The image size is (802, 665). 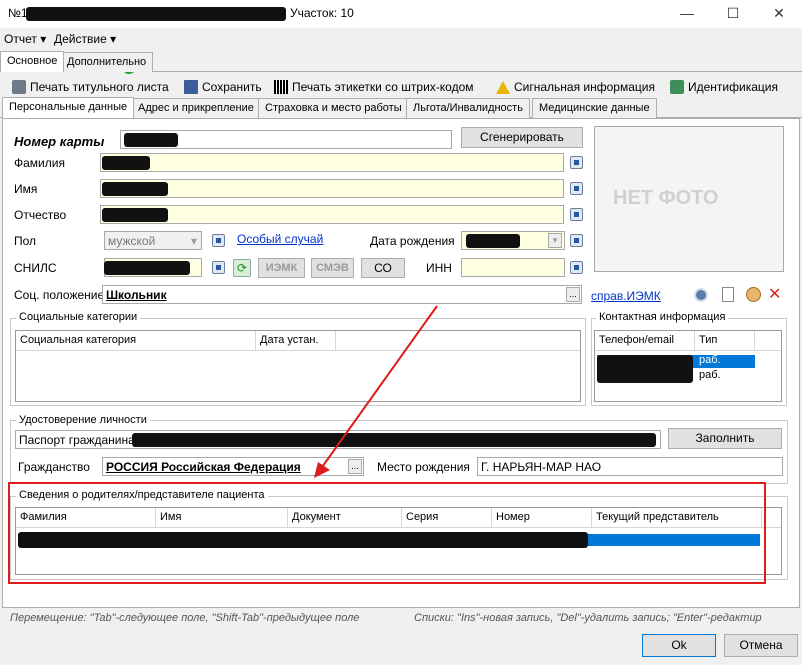 What do you see at coordinates (378, 388) in the screenshot?
I see `arrow-line` at bounding box center [378, 388].